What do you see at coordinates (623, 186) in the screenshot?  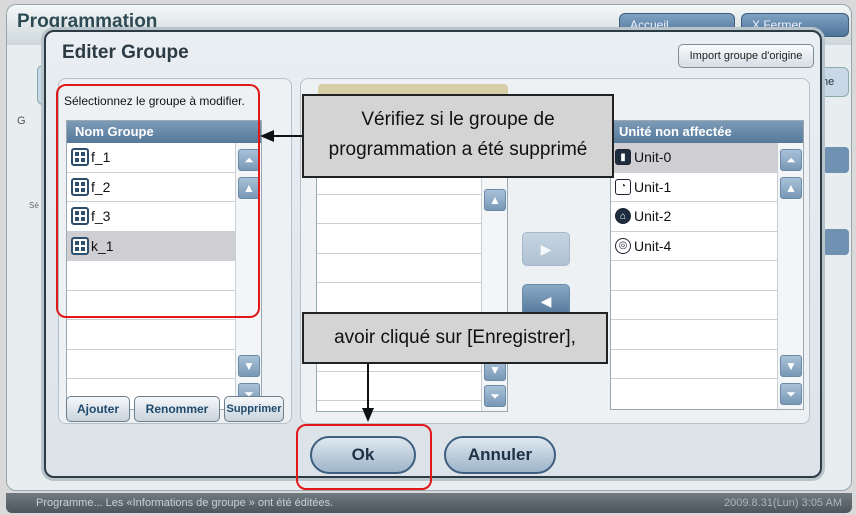 I see `ventilation-unit-icon: ◔` at bounding box center [623, 186].